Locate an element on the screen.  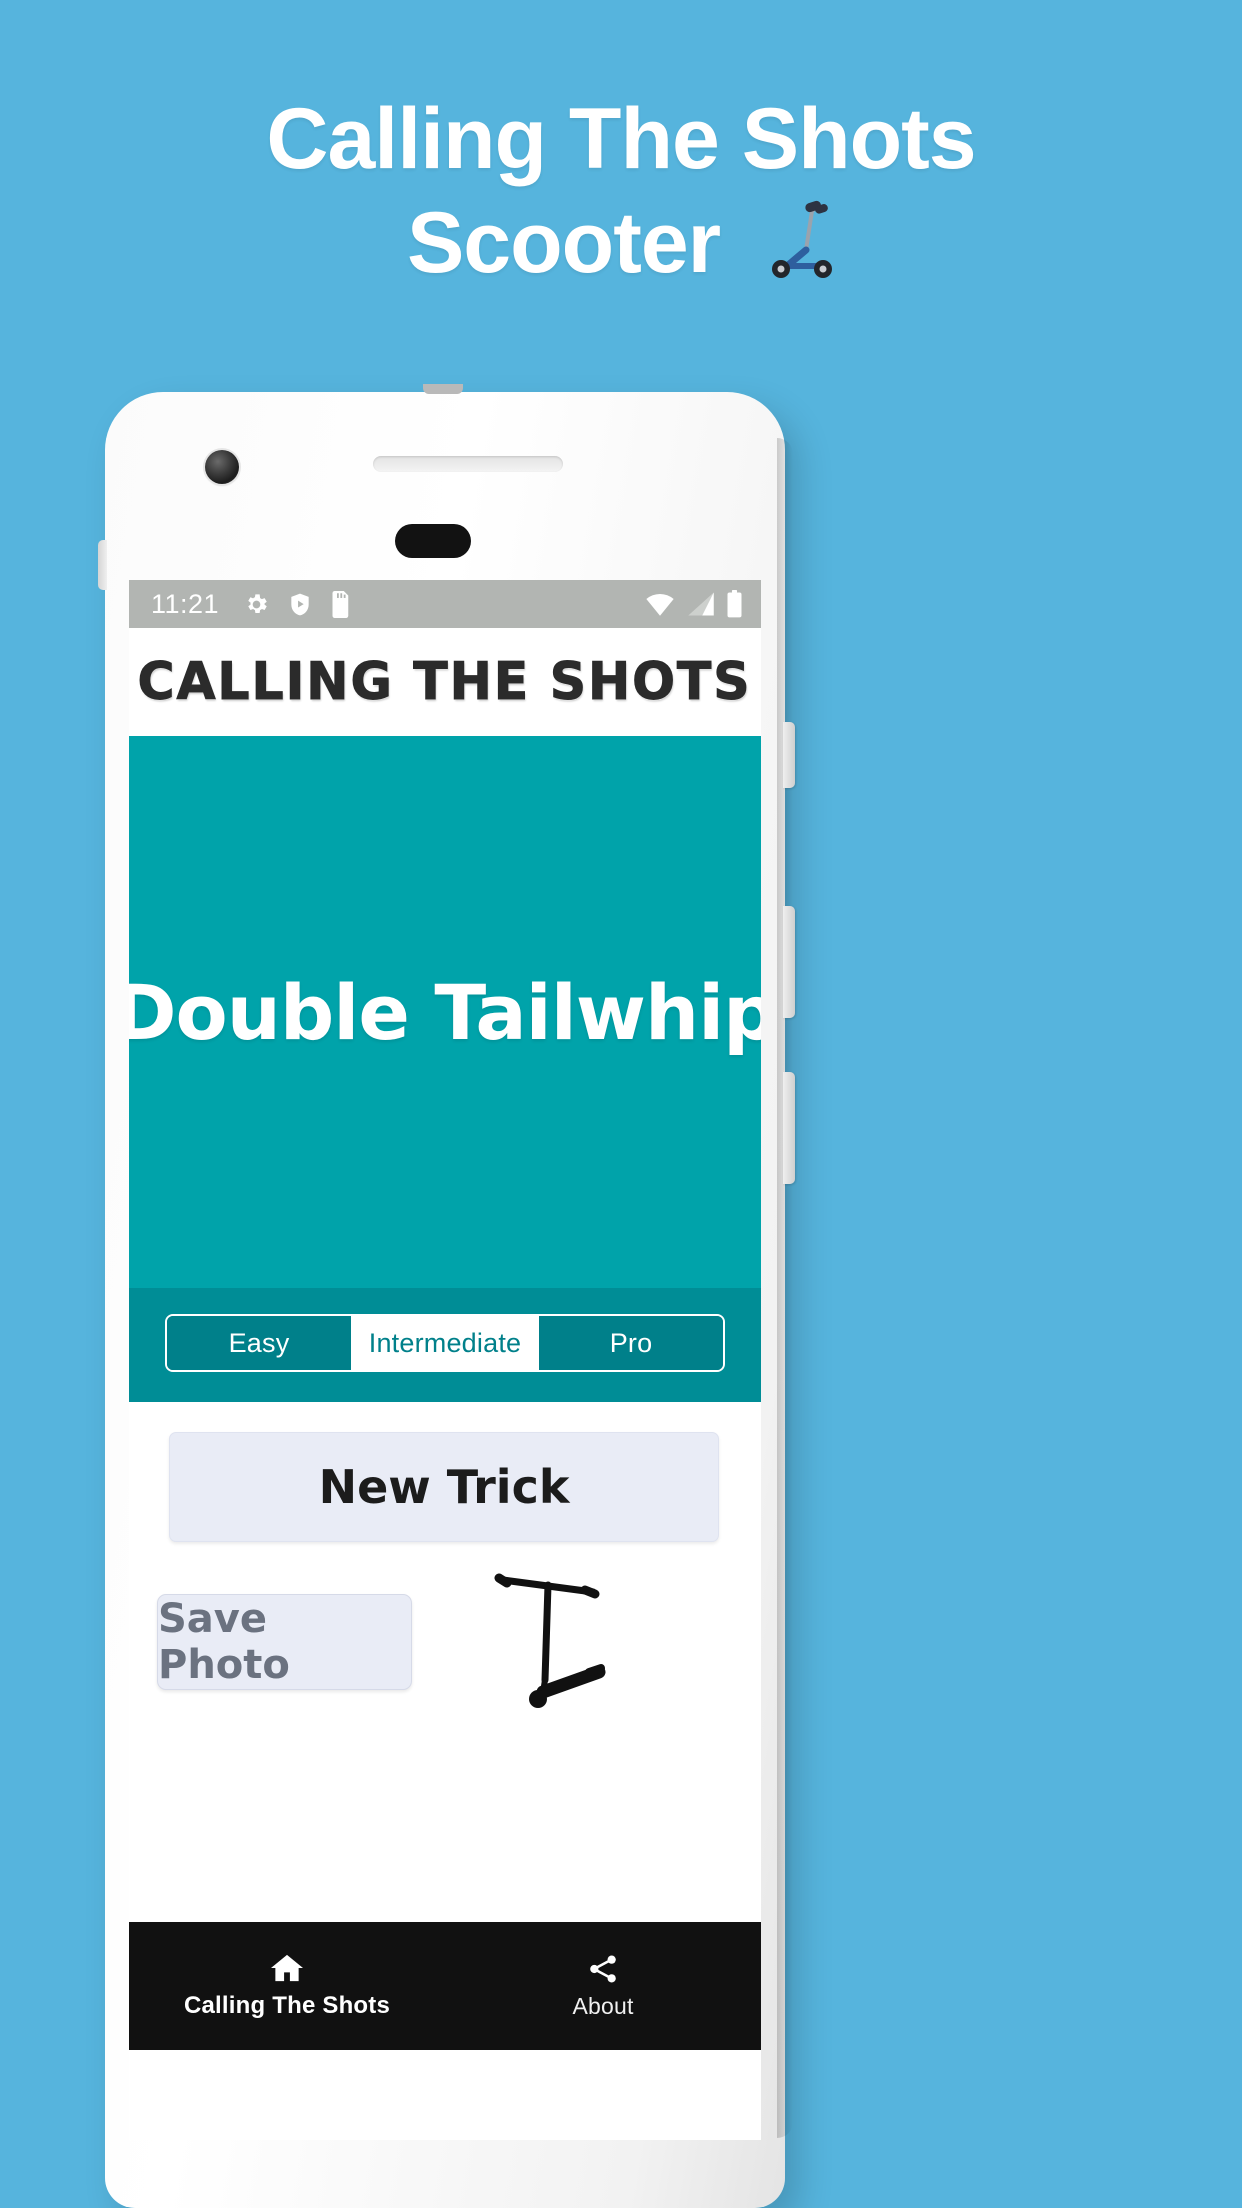
phone-left-side-button is located at coordinates (102, 565).